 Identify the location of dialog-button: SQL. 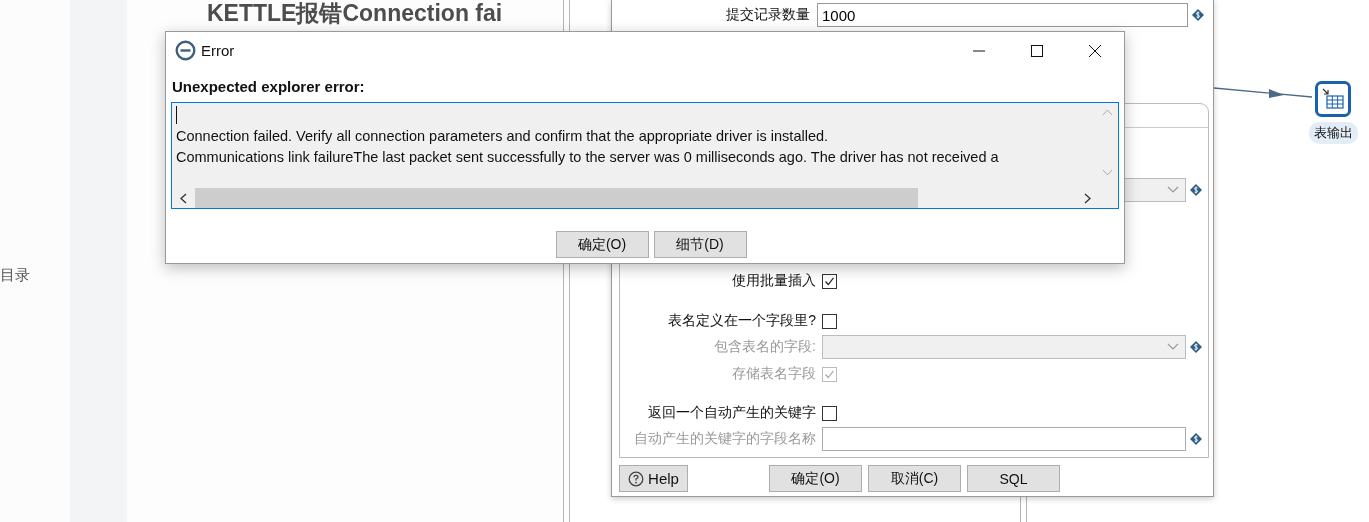
(1013, 478).